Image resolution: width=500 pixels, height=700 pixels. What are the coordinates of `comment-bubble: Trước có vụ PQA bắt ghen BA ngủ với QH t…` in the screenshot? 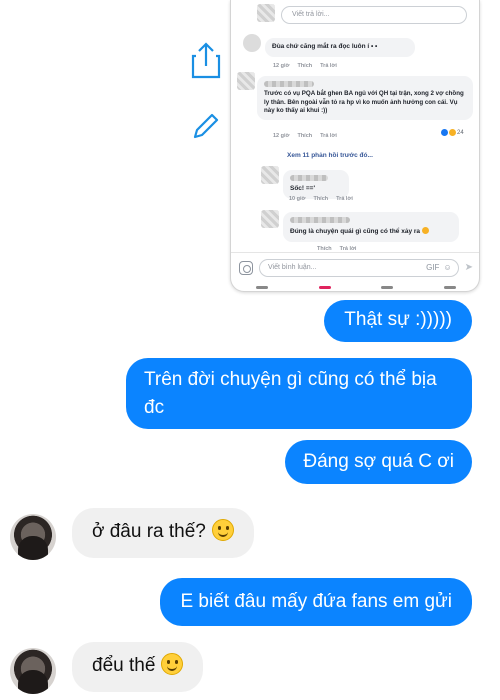 It's located at (365, 98).